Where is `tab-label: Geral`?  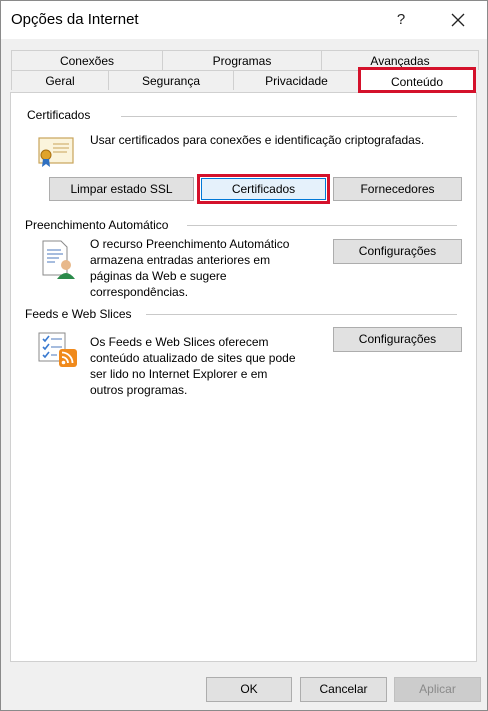
tab-label: Geral is located at coordinates (60, 81).